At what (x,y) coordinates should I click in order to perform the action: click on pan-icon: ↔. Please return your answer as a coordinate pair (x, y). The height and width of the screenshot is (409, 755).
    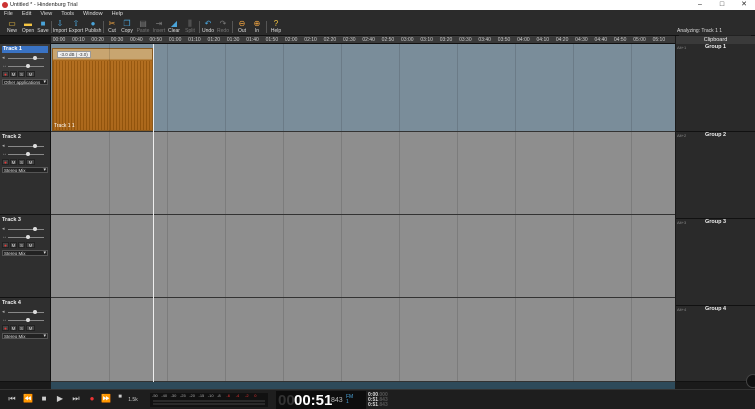
    Looking at the image, I should click on (4, 66).